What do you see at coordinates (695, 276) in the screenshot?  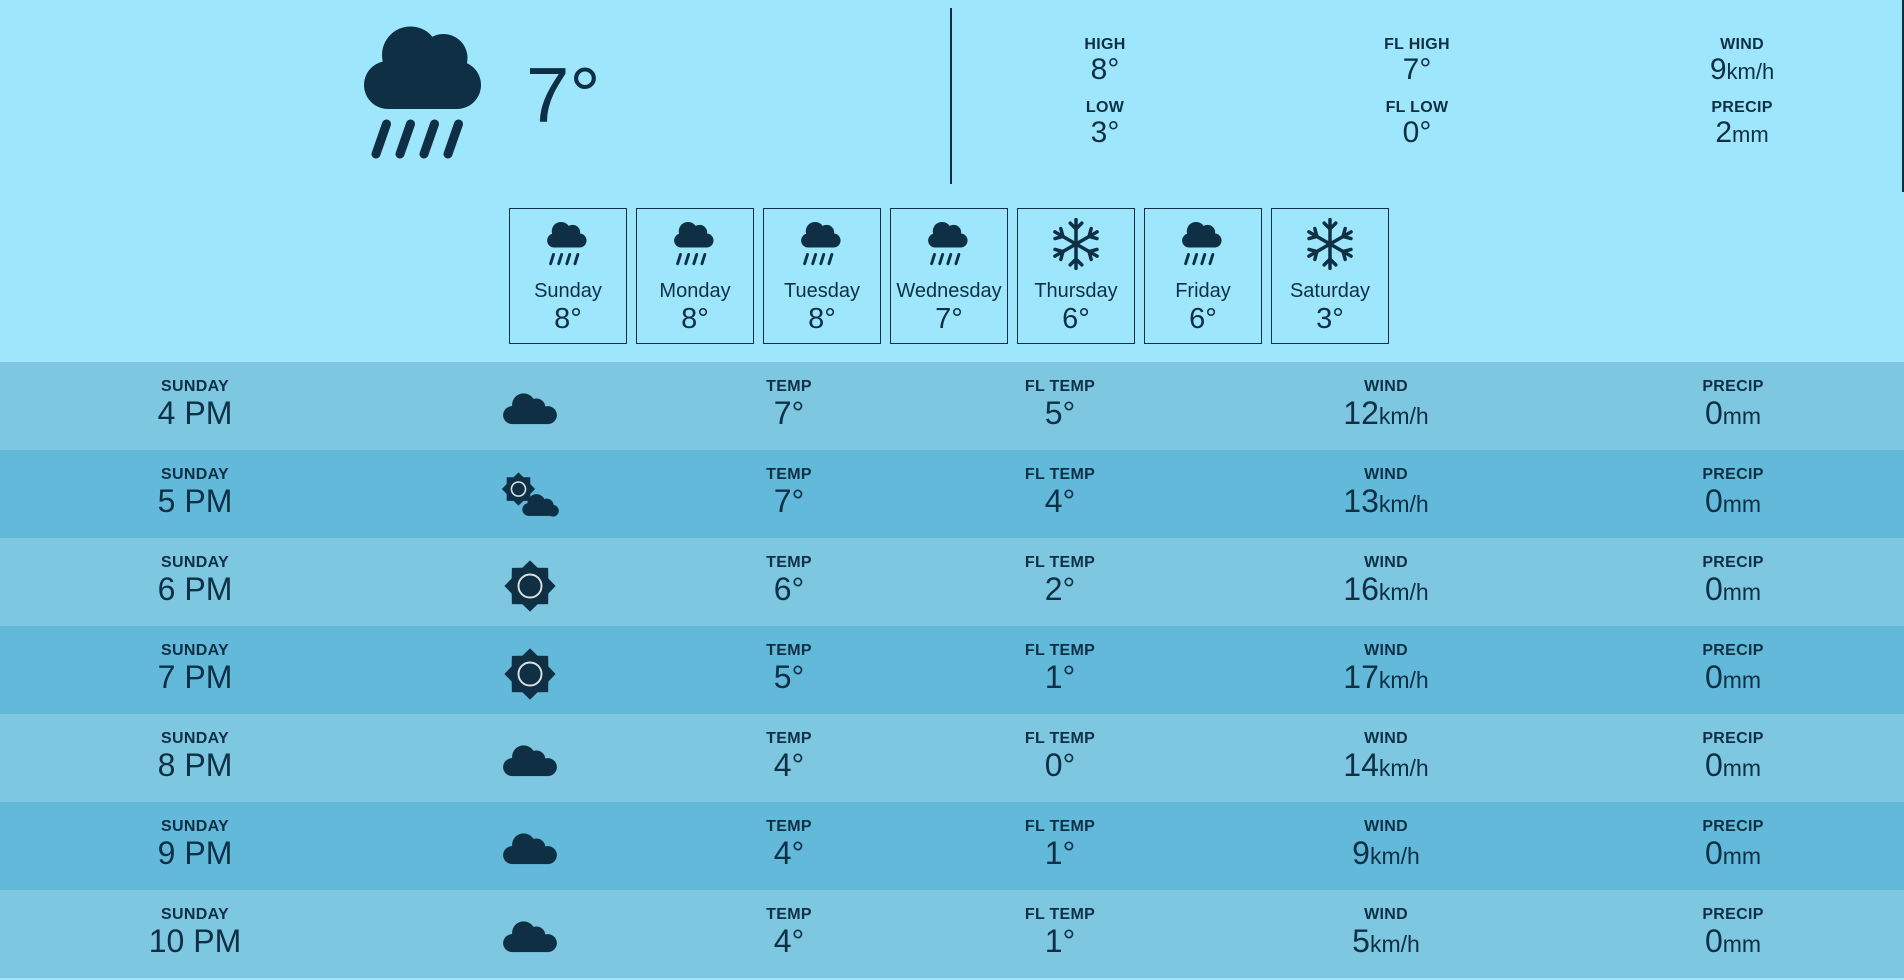 I see `day-card-monday: Monday 8°` at bounding box center [695, 276].